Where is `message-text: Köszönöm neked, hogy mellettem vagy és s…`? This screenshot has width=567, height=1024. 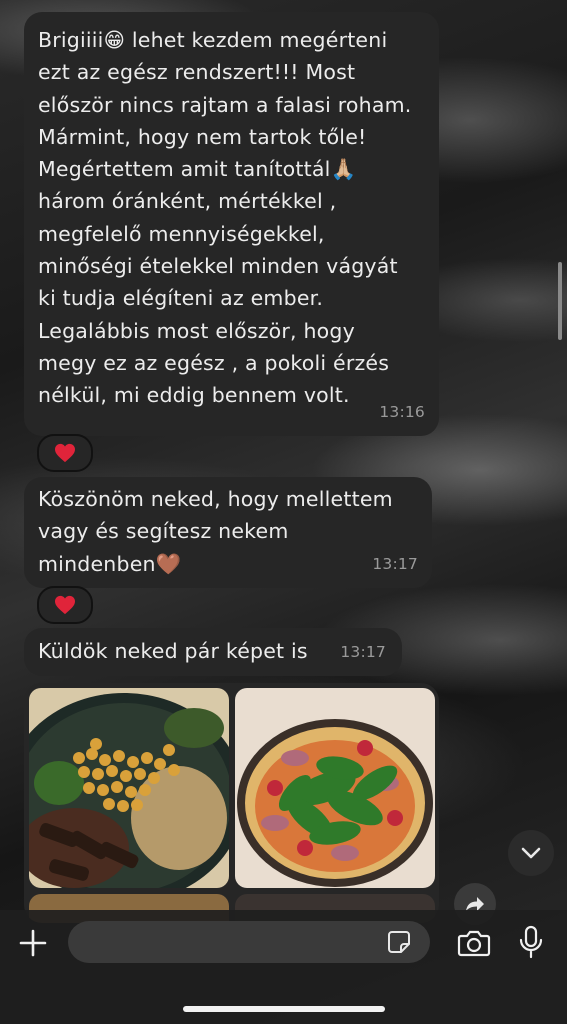
message-text: Köszönöm neked, hogy mellettem vagy és s… is located at coordinates (215, 531).